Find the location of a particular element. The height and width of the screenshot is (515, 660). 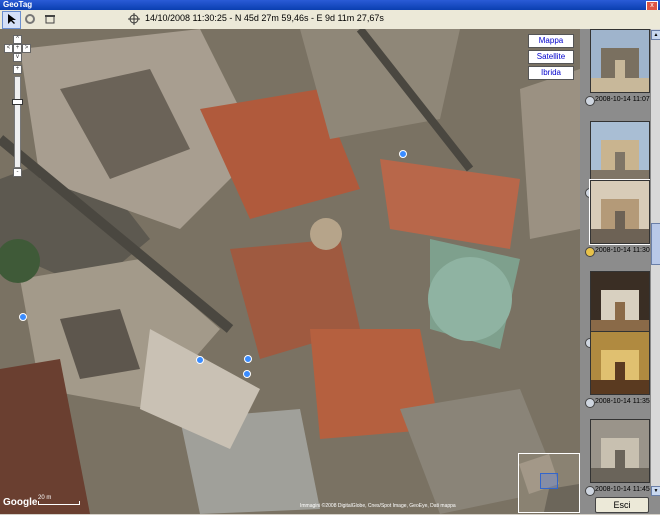

pan-down-button: v is located at coordinates (17, 57).